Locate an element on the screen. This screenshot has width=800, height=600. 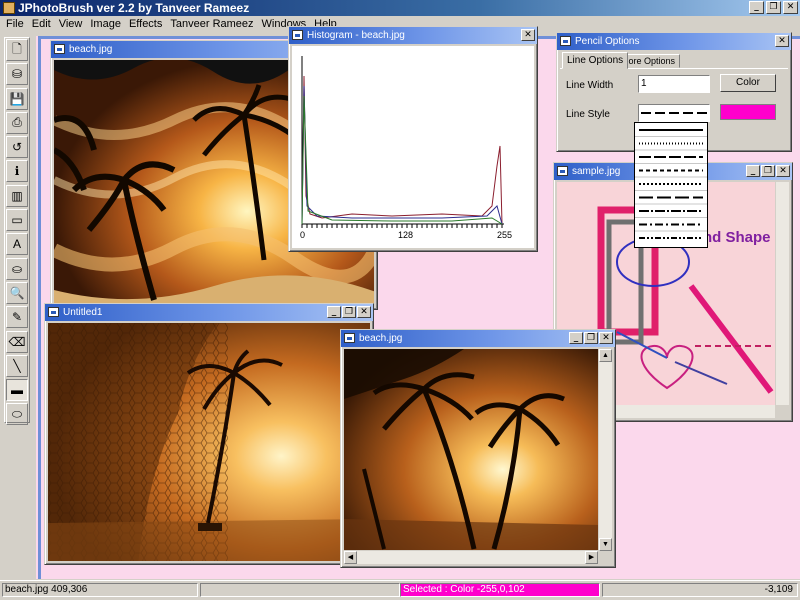
ellipse-tool-icon: ⬭ is located at coordinates (17, 414).